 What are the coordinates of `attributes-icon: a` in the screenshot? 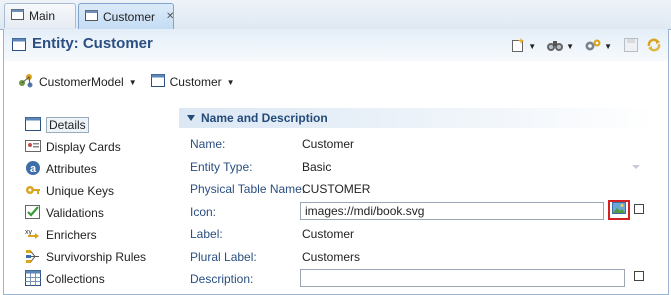 It's located at (33, 169).